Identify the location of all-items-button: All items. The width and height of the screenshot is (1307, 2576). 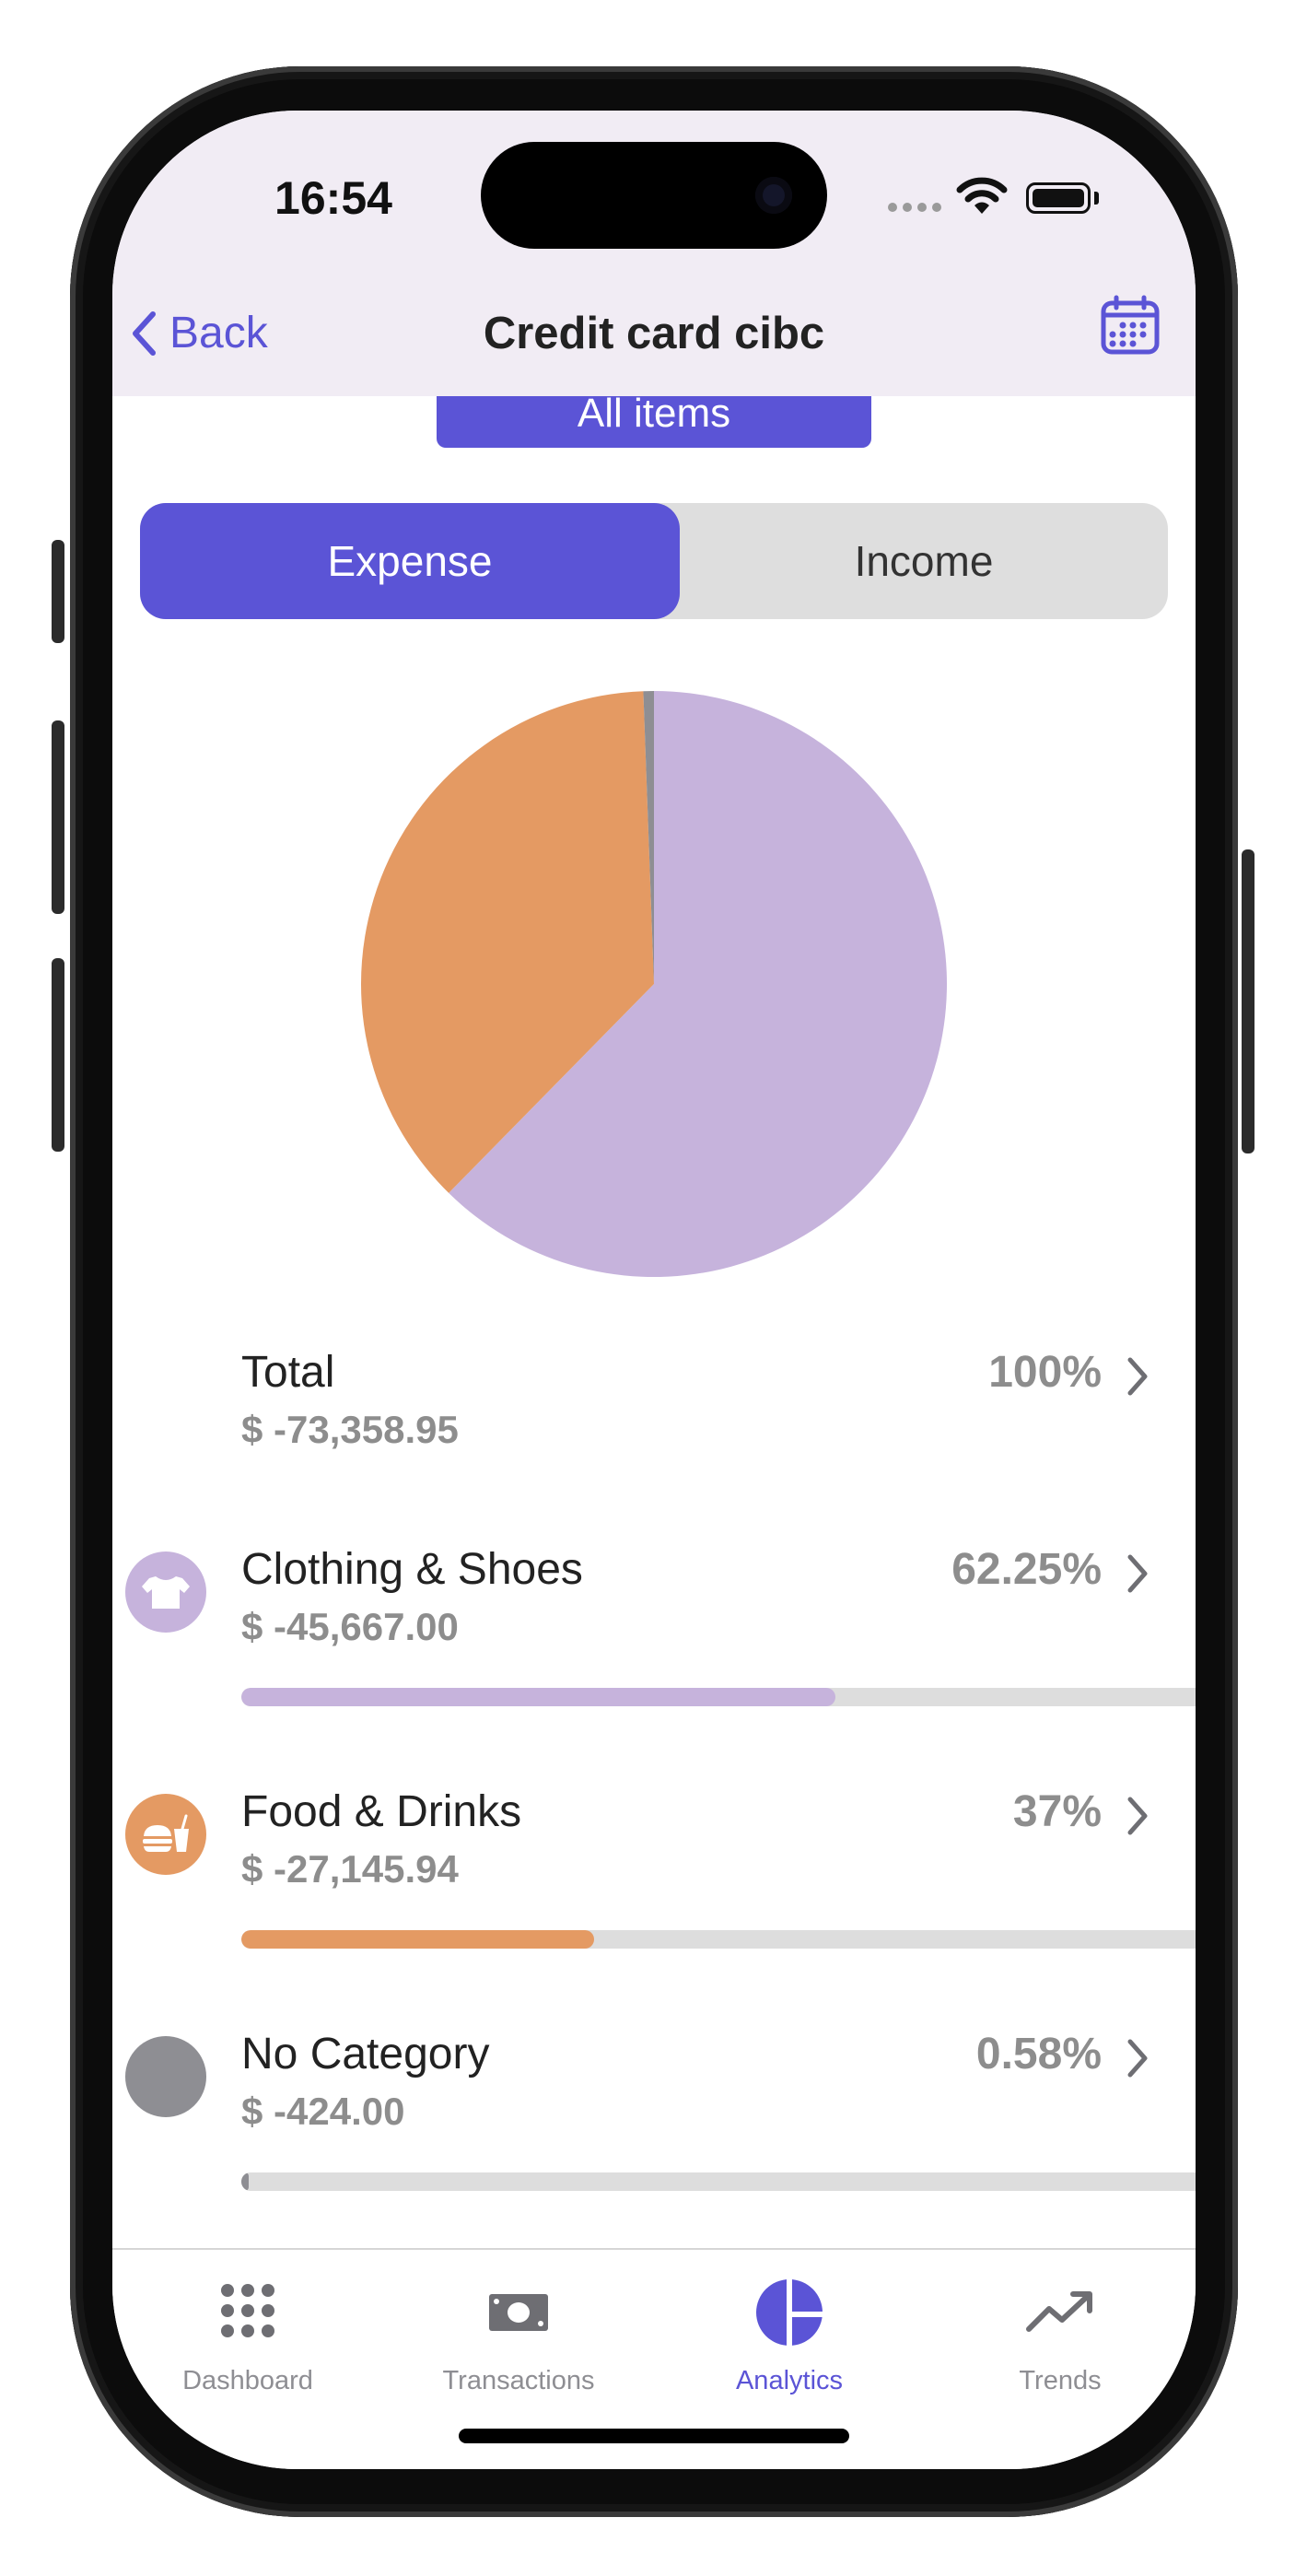
(654, 420).